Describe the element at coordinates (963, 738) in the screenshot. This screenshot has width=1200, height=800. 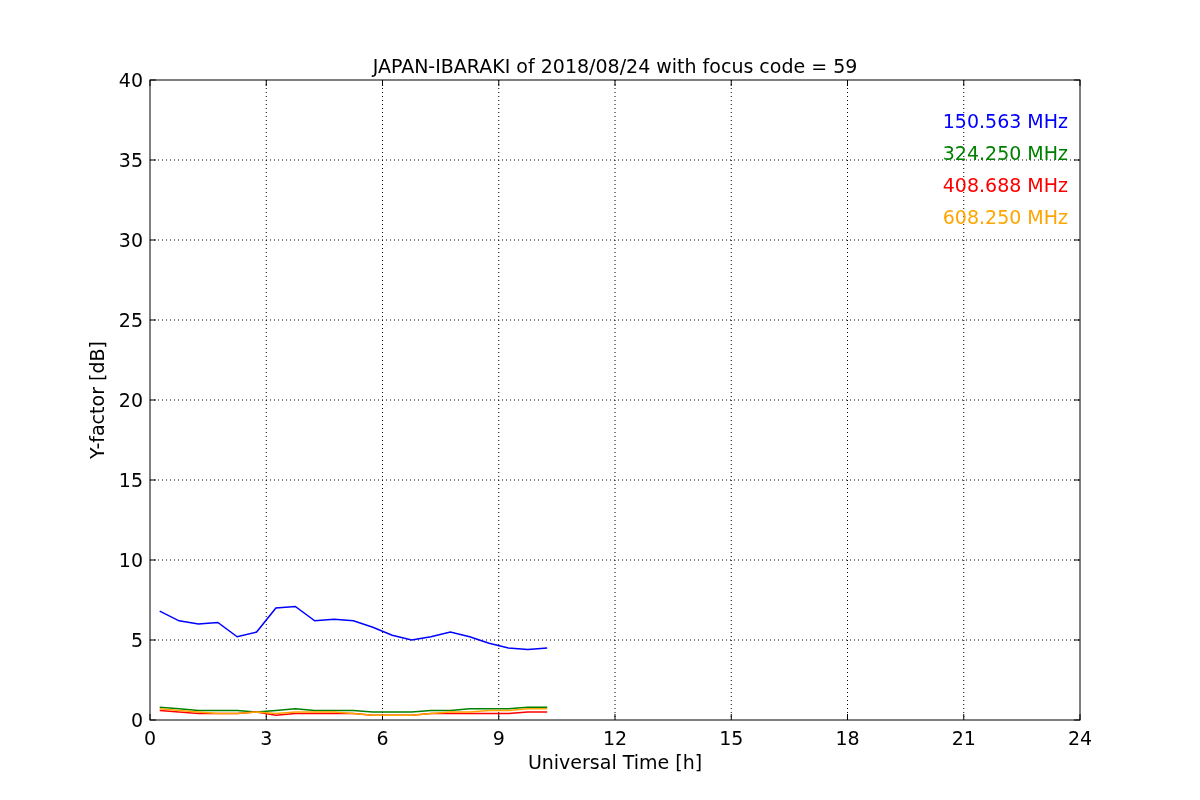
I see `x-tick-label: 21` at that location.